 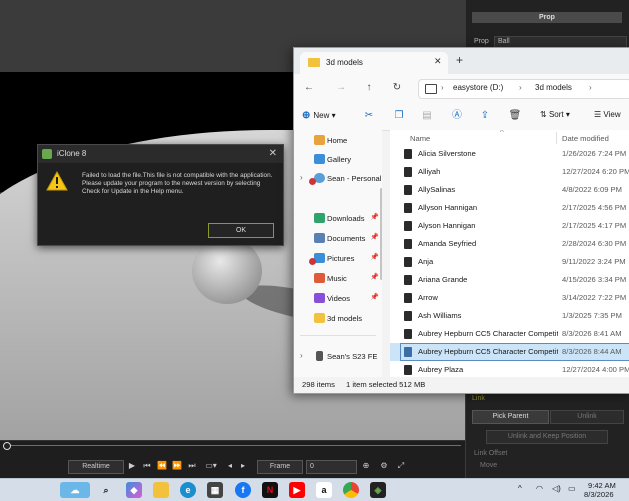 I want to click on play-icon: ▶, so click(x=132, y=466).